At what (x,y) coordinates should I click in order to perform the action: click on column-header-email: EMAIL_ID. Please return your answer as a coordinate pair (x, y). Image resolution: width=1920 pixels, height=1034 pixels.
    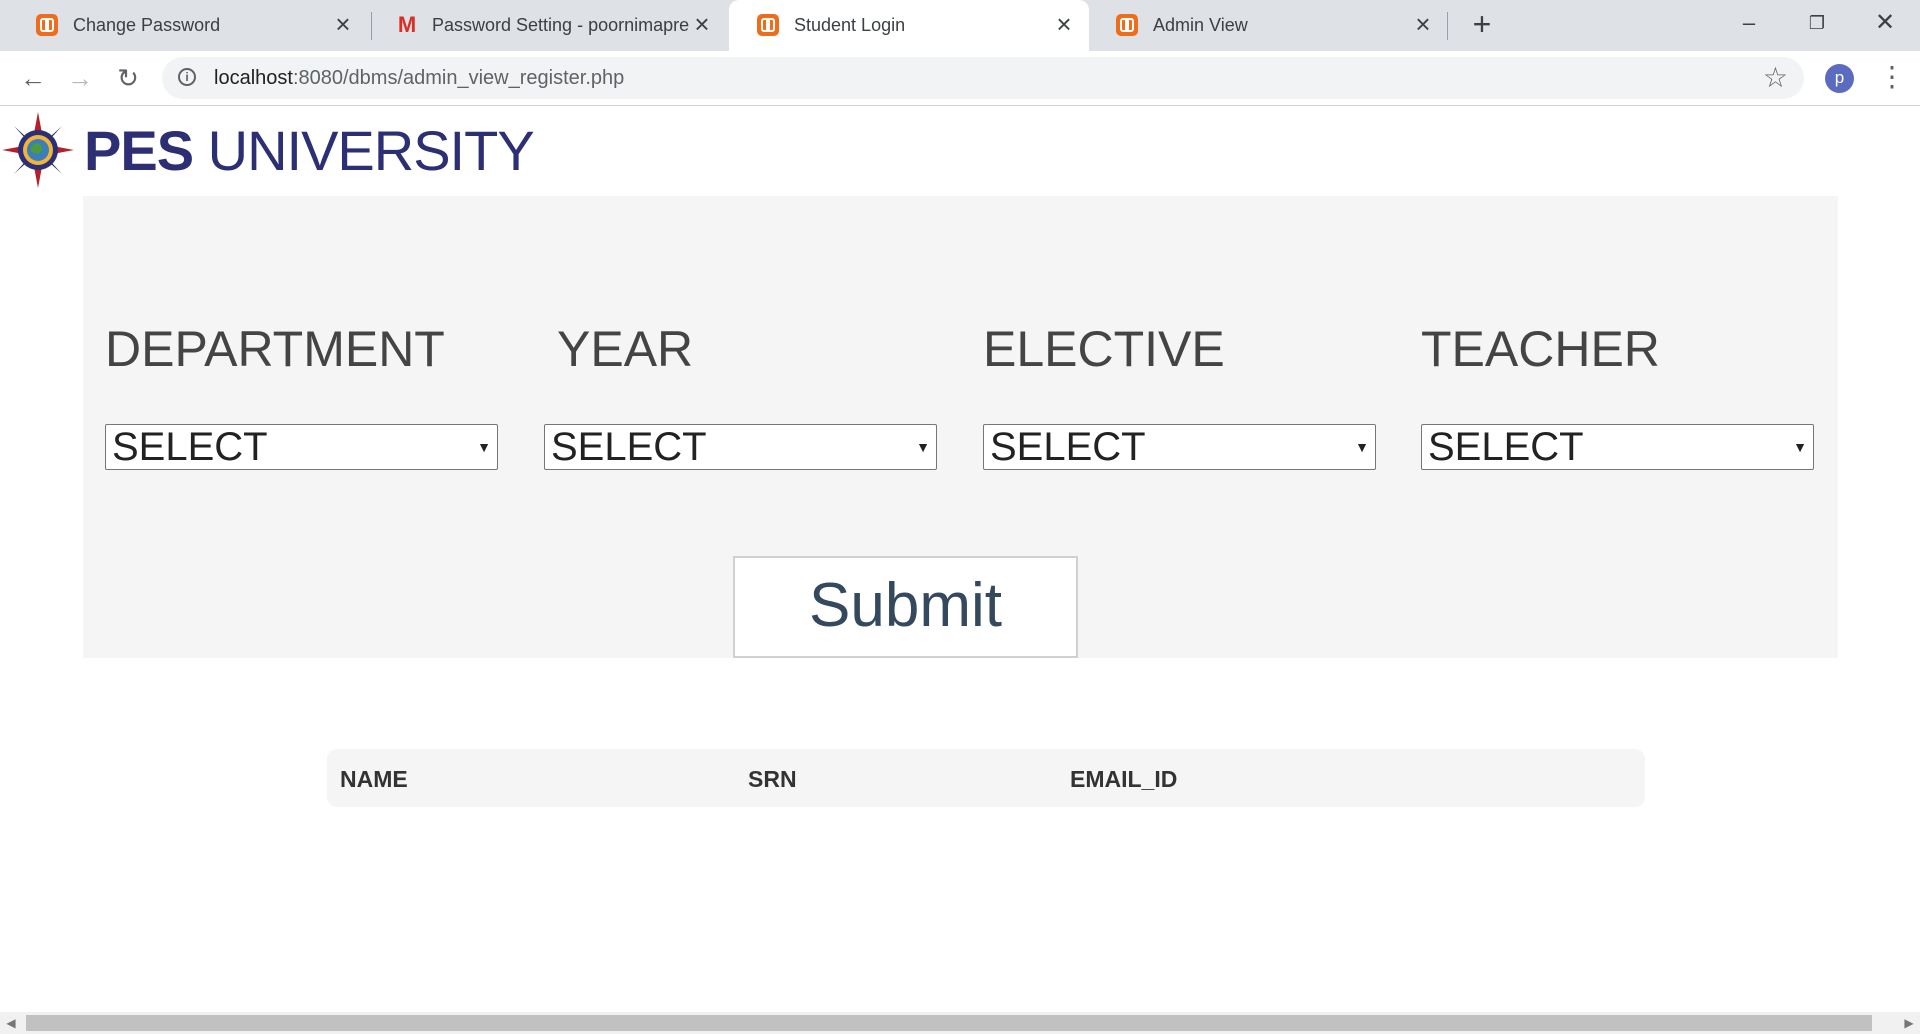
    Looking at the image, I should click on (1124, 779).